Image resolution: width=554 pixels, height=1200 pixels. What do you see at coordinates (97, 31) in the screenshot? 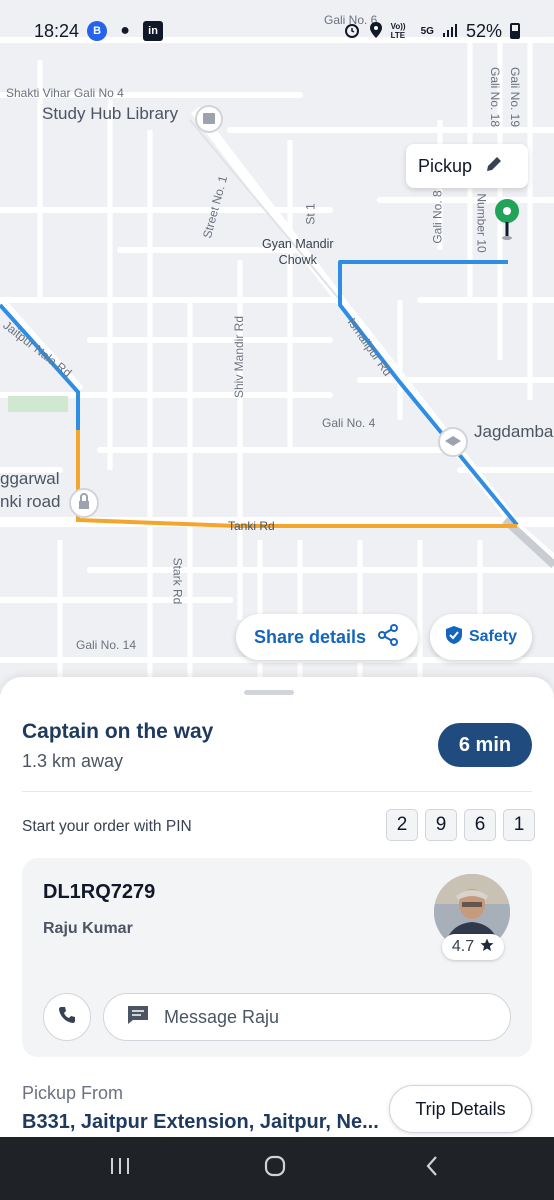
I see `b-app-icon: B` at bounding box center [97, 31].